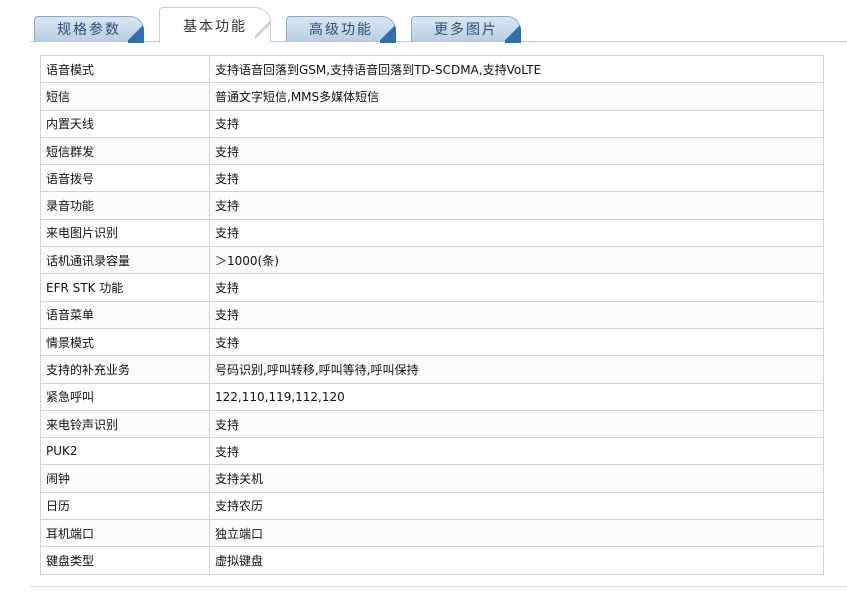  Describe the element at coordinates (516, 260) in the screenshot. I see `spec-value: ＞1000(条)` at that location.